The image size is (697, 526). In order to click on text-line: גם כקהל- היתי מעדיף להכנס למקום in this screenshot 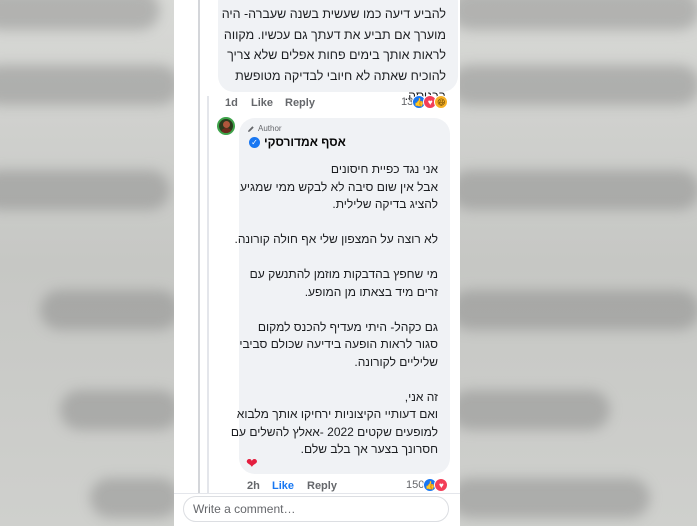, I will do `click(347, 326)`.